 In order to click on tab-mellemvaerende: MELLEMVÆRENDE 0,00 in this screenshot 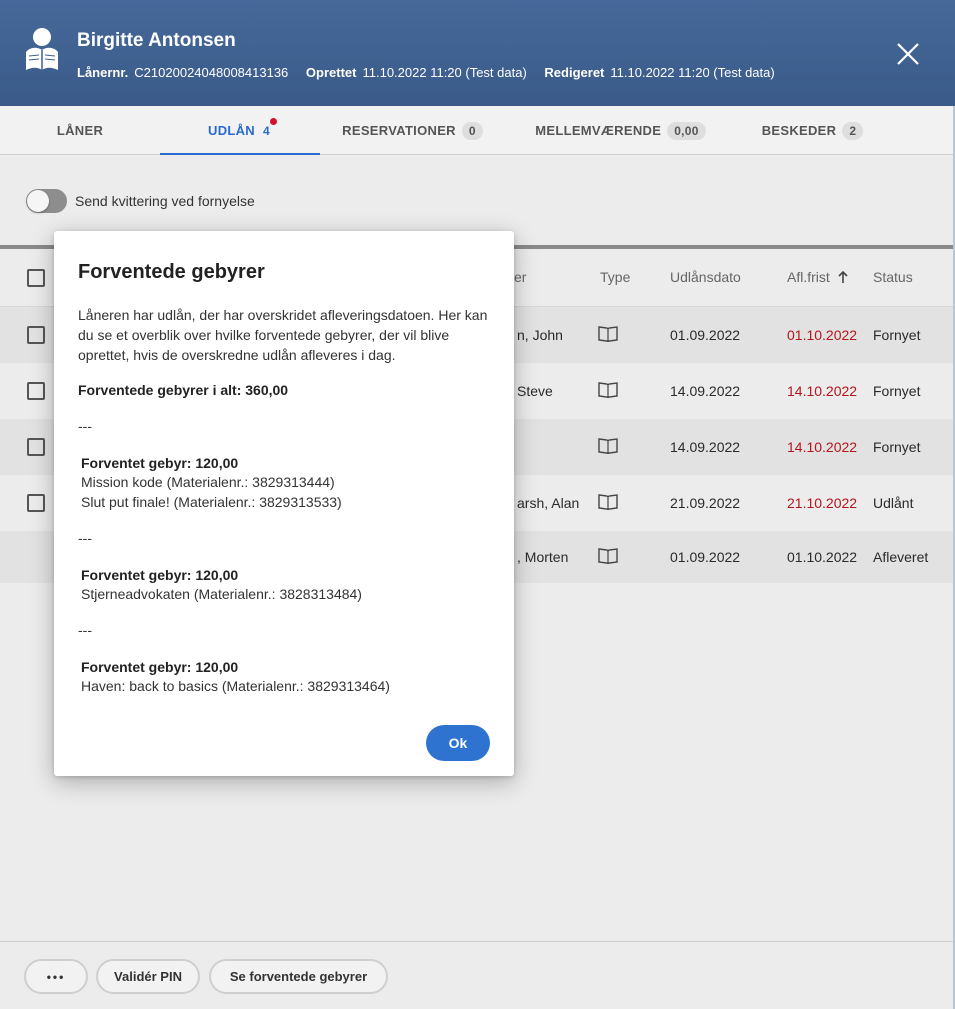, I will do `click(620, 130)`.